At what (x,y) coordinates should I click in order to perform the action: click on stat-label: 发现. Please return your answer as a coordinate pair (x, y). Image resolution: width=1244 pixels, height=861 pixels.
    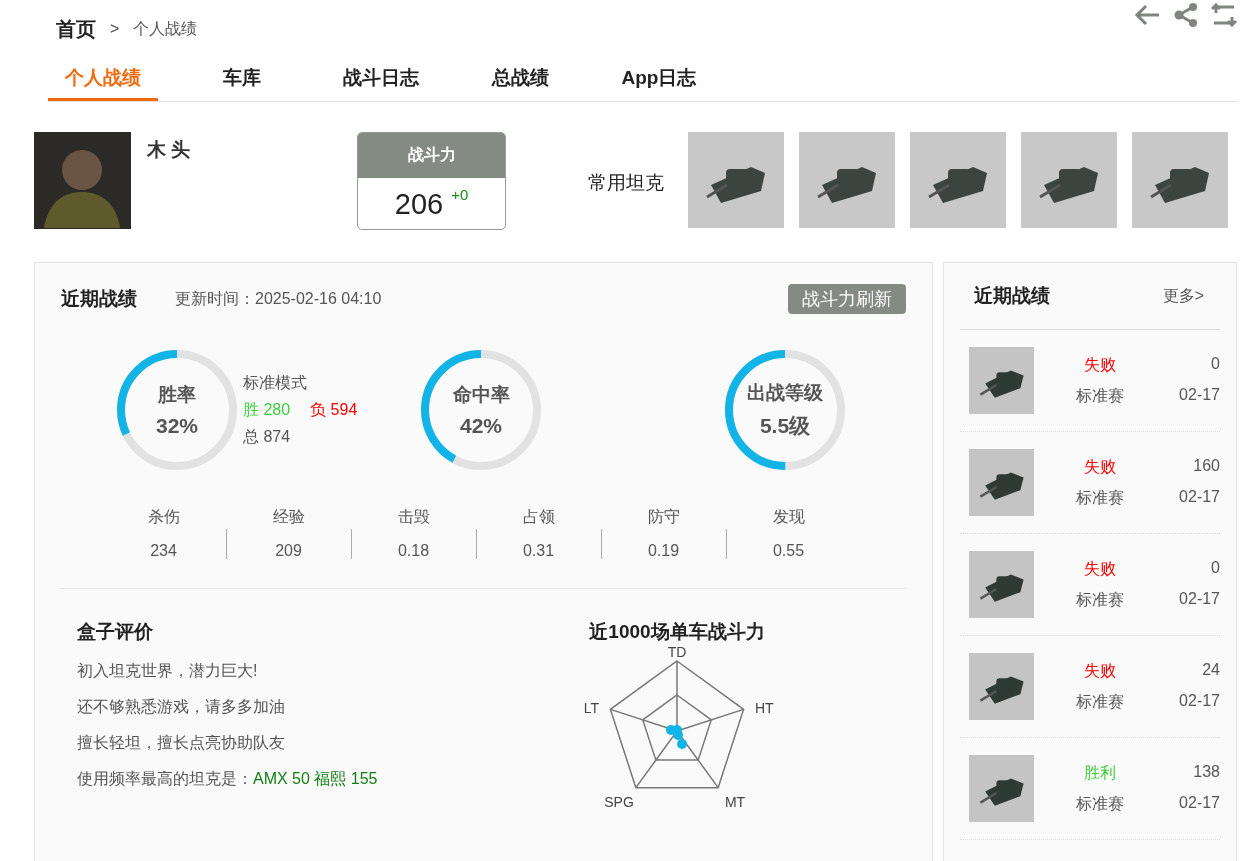
    Looking at the image, I should click on (788, 517).